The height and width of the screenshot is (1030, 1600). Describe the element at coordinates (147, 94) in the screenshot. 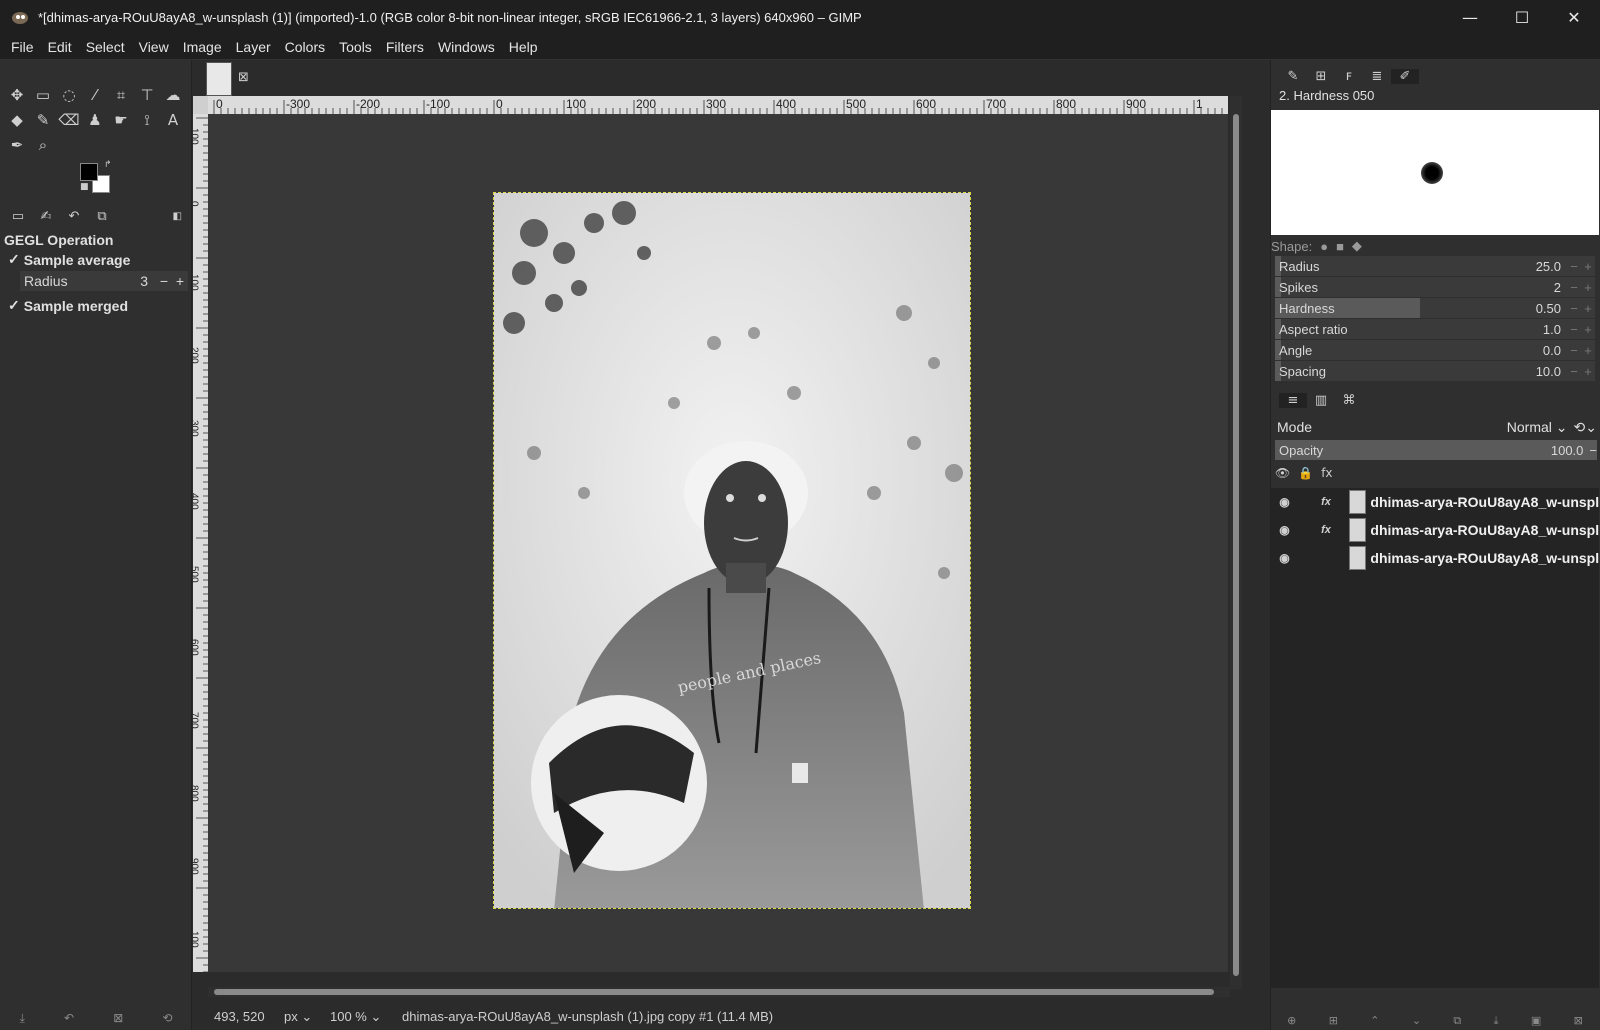

I see `transform-icon: ⊤` at that location.